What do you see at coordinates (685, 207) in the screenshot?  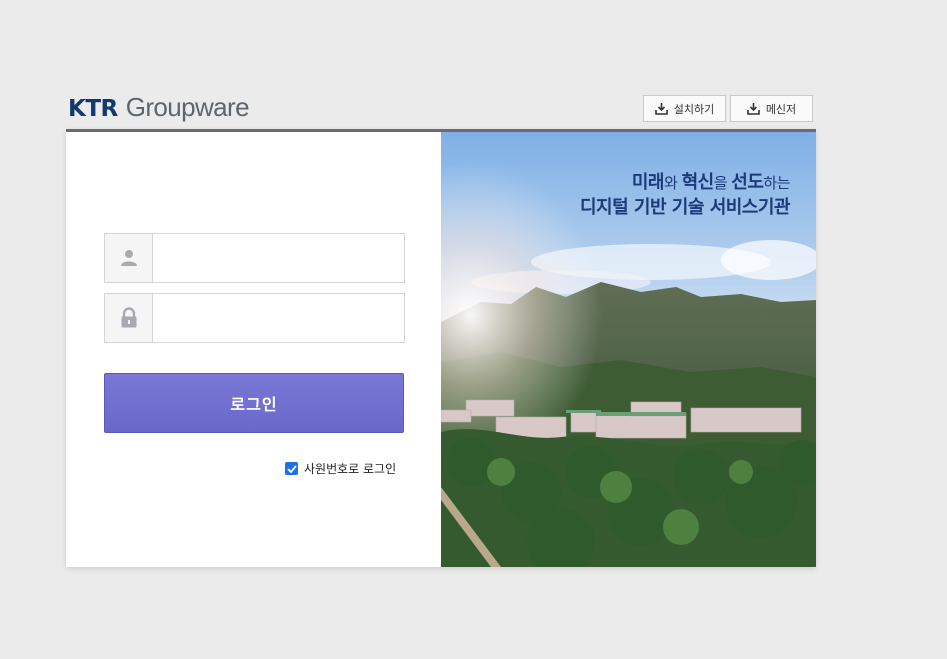 I see `hero-tagline-line2: 디지털 기반 기술 서비스기관` at bounding box center [685, 207].